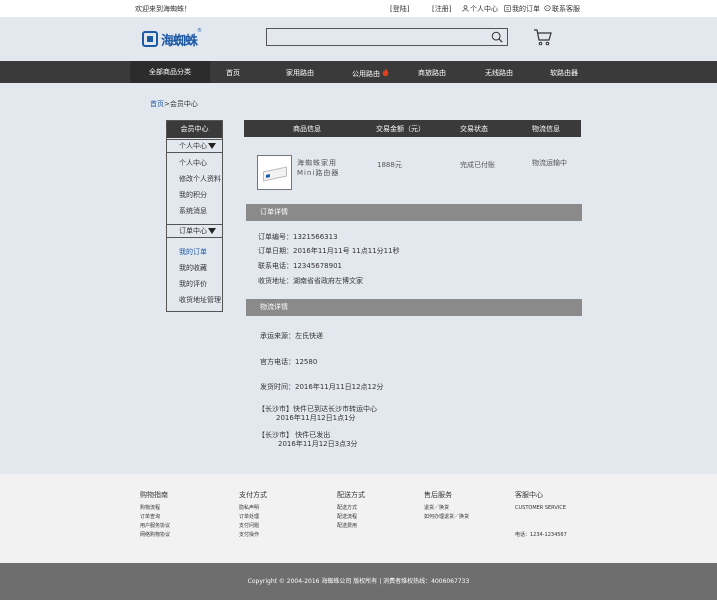 This screenshot has width=717, height=600. What do you see at coordinates (507, 8) in the screenshot?
I see `order-list-icon` at bounding box center [507, 8].